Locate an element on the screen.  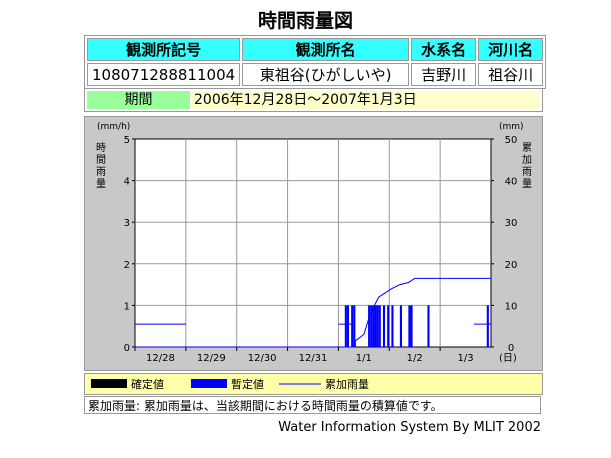
left-tick-label: 0 is located at coordinates (127, 348).